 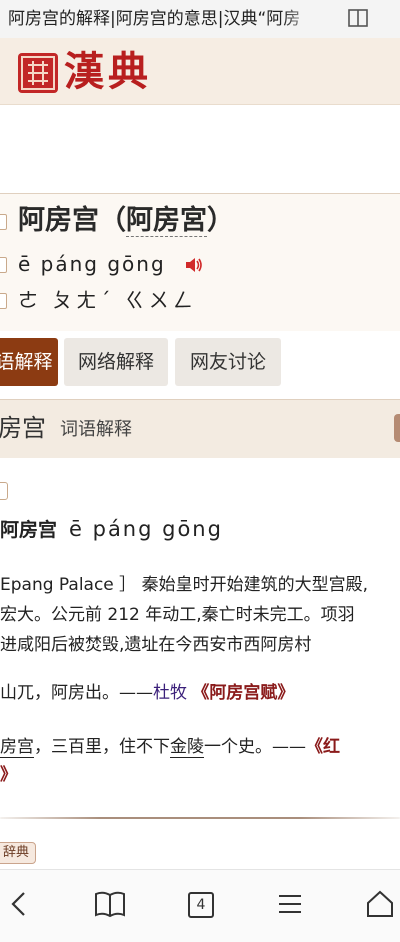 I want to click on tab-count-icon: 4, so click(x=201, y=905).